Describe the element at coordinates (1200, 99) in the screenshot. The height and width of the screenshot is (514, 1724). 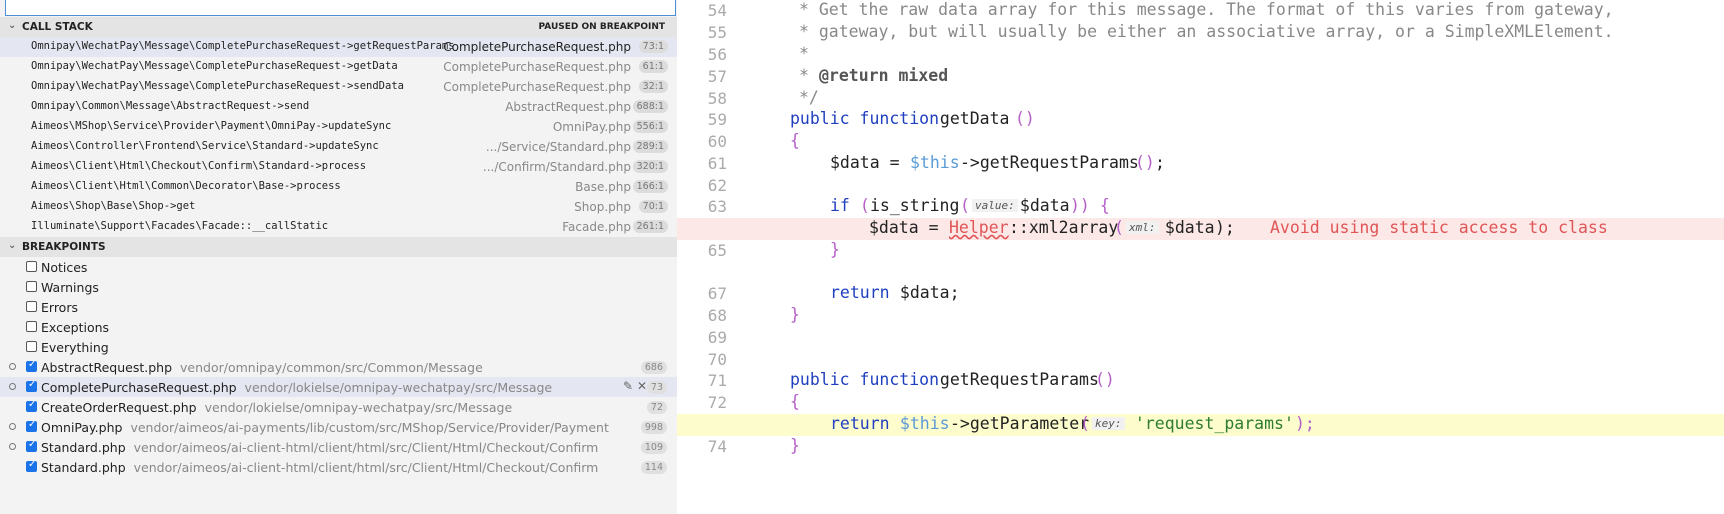
I see `code-line: */` at that location.